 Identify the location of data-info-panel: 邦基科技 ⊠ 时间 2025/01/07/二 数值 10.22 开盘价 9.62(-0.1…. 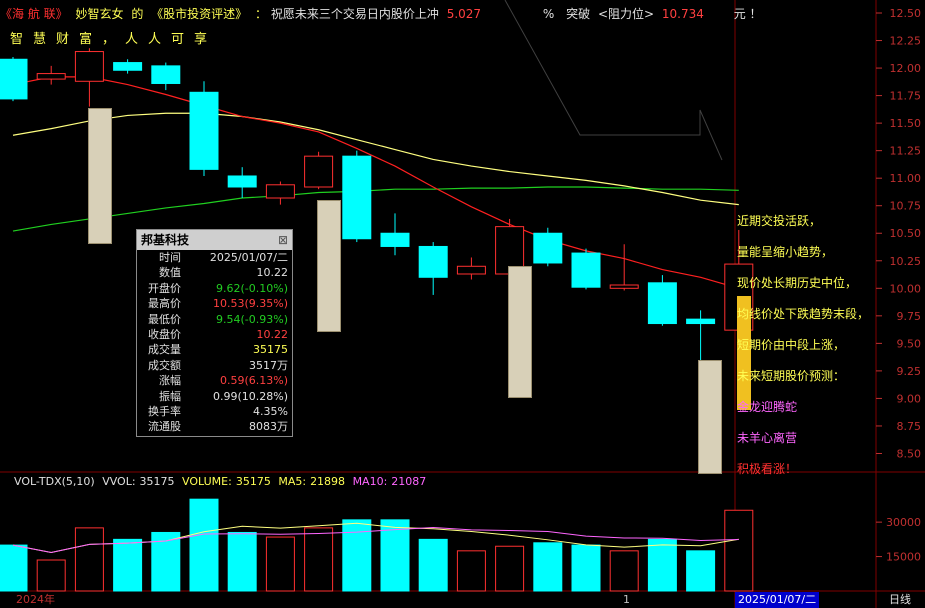
(214, 333).